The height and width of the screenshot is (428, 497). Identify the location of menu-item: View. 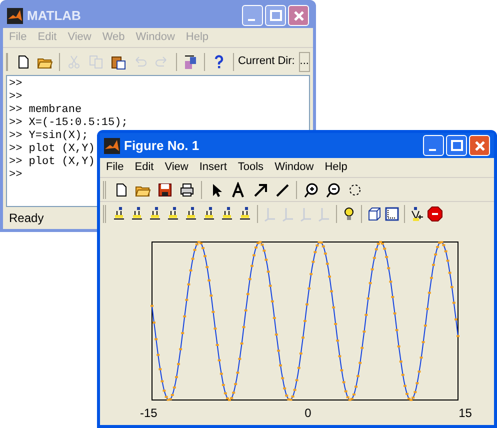
(176, 167).